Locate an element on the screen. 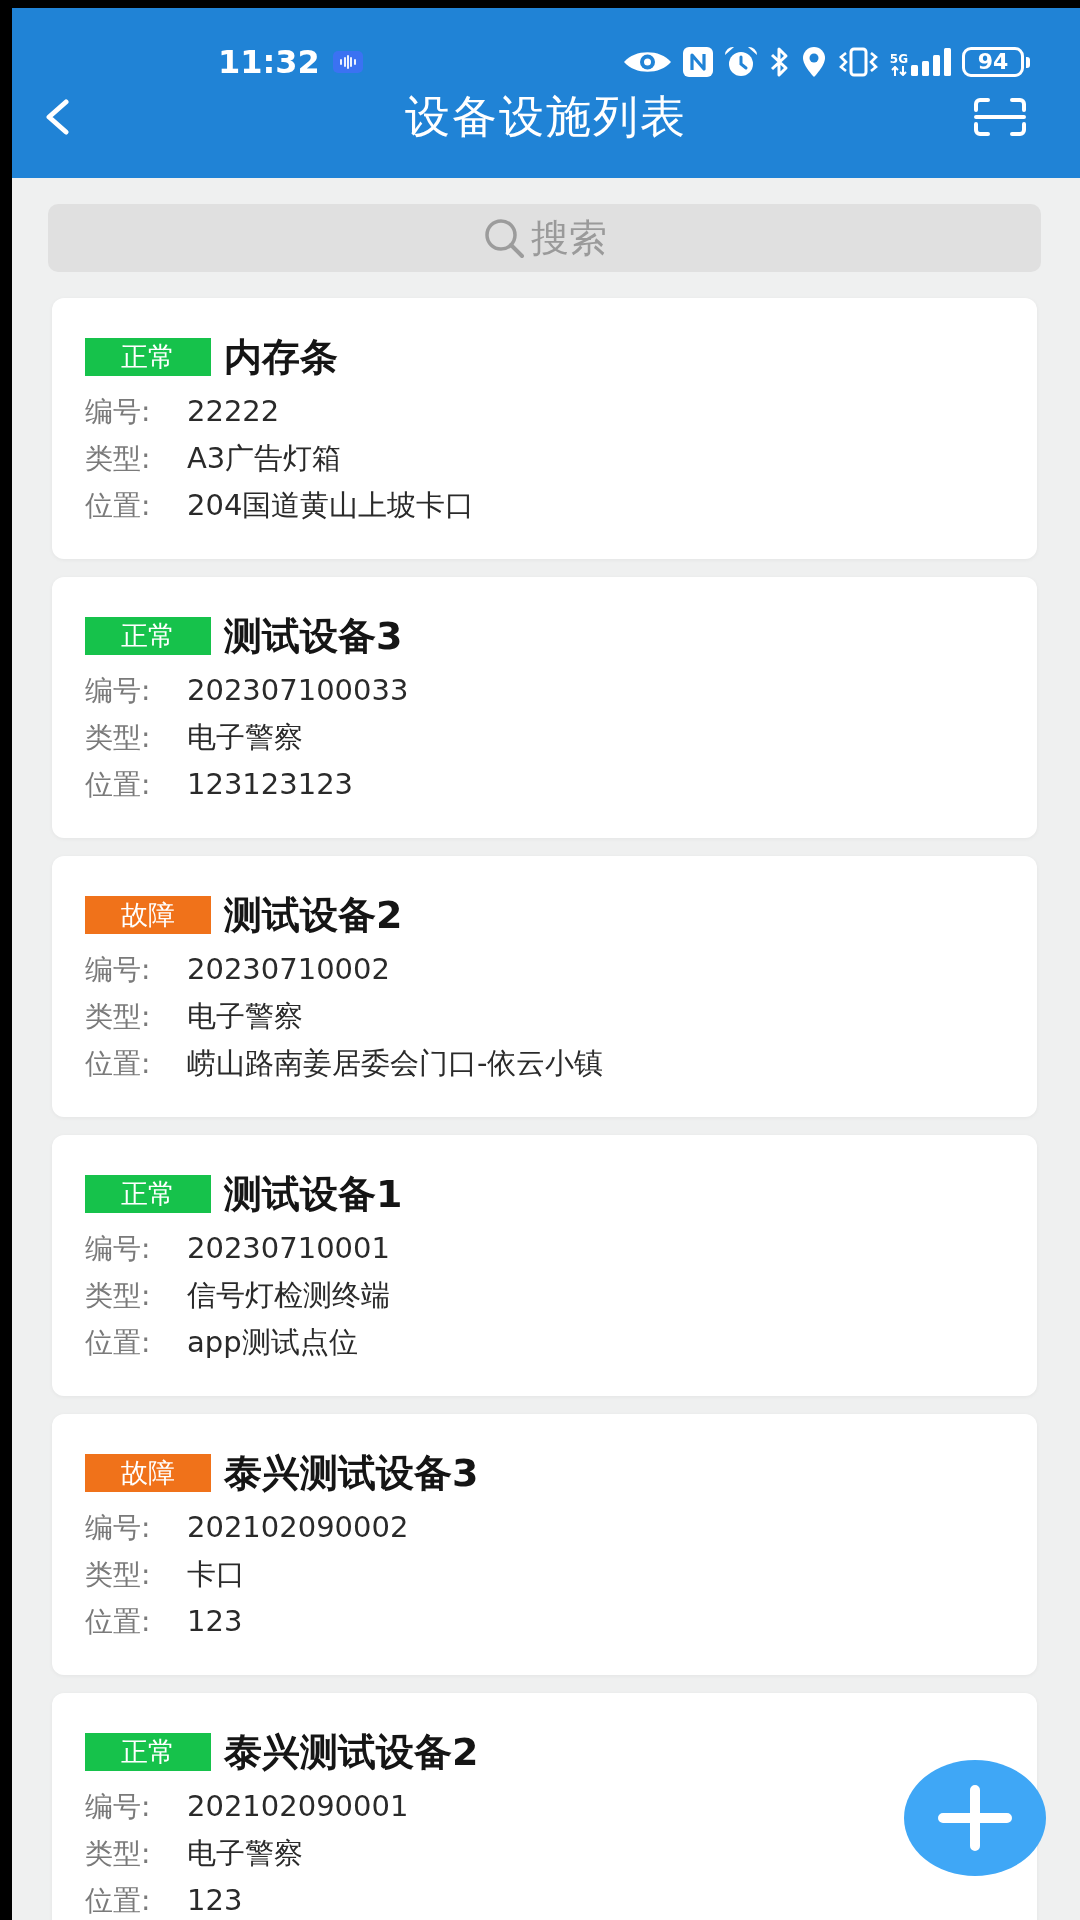  nfc-icon is located at coordinates (697, 62).